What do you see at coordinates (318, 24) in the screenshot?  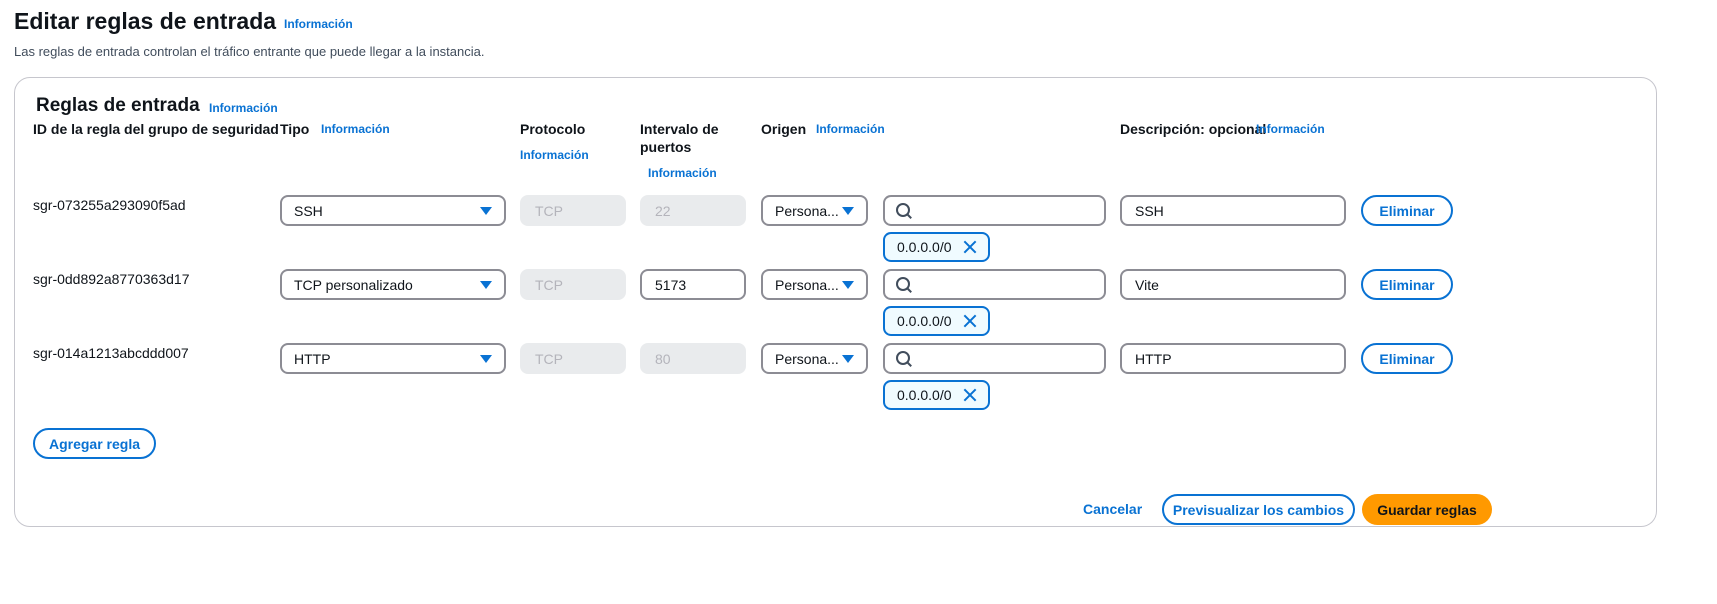 I see `page-info-link: Información` at bounding box center [318, 24].